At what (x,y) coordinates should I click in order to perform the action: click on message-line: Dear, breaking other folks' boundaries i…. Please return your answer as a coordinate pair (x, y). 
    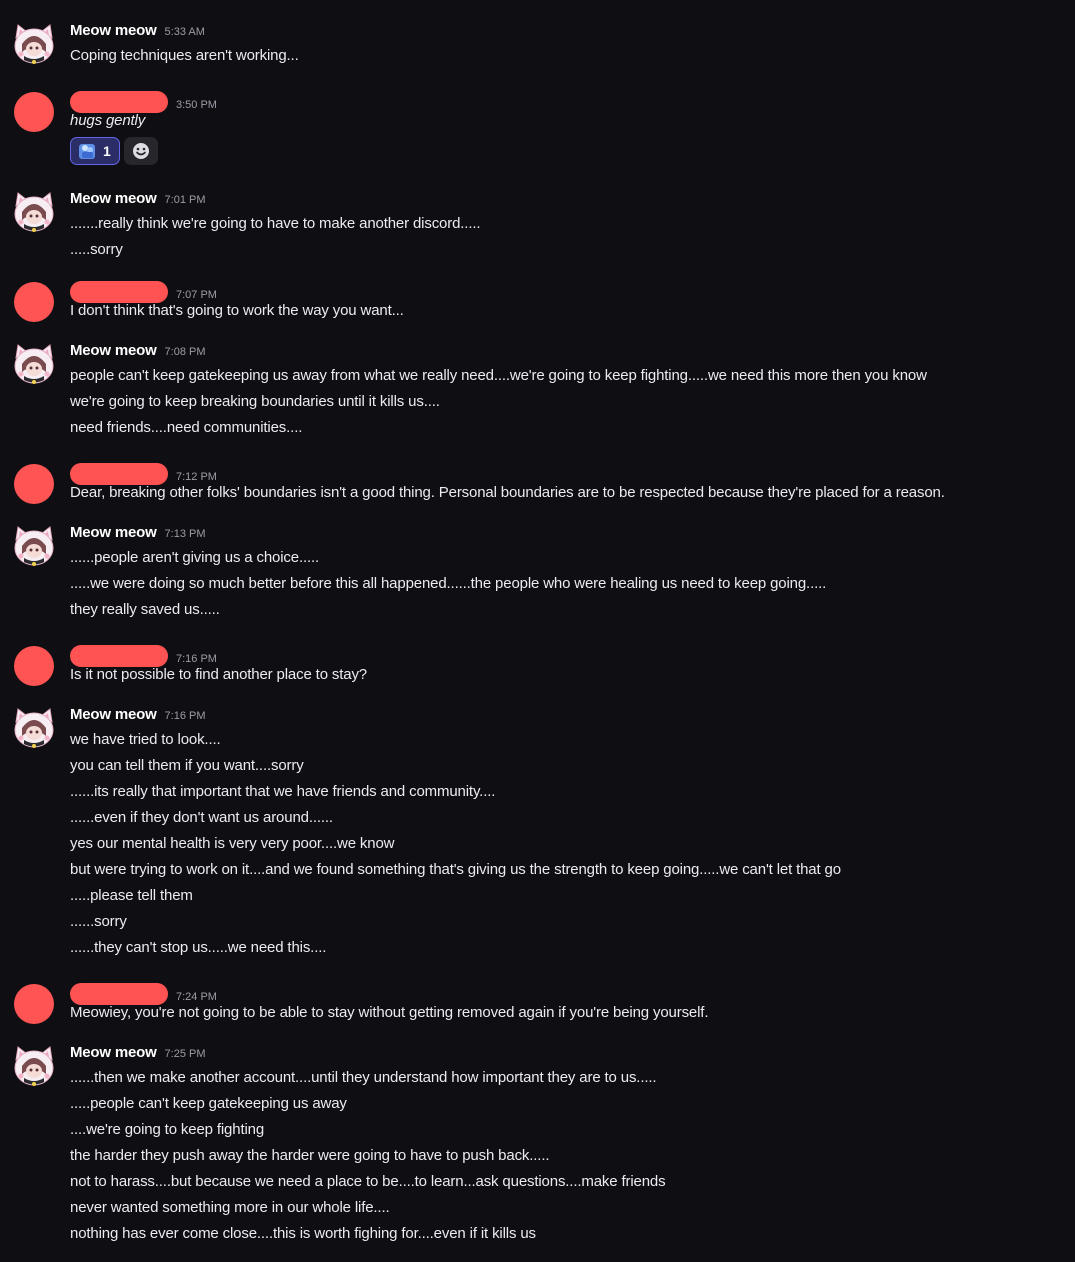
    Looking at the image, I should click on (507, 492).